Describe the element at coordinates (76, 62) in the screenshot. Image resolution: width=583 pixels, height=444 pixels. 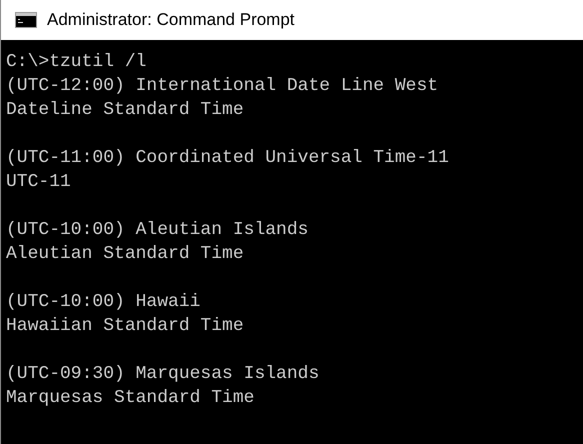
I see `command-line: C:\>tzutil /l` at that location.